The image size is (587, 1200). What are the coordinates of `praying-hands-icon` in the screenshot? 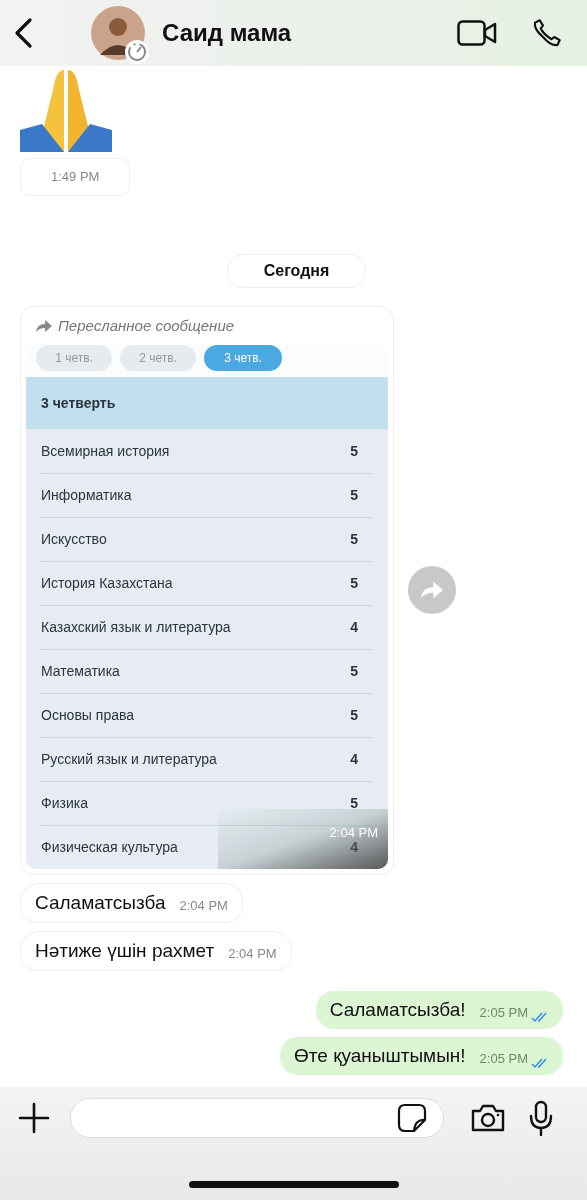 It's located at (66, 110).